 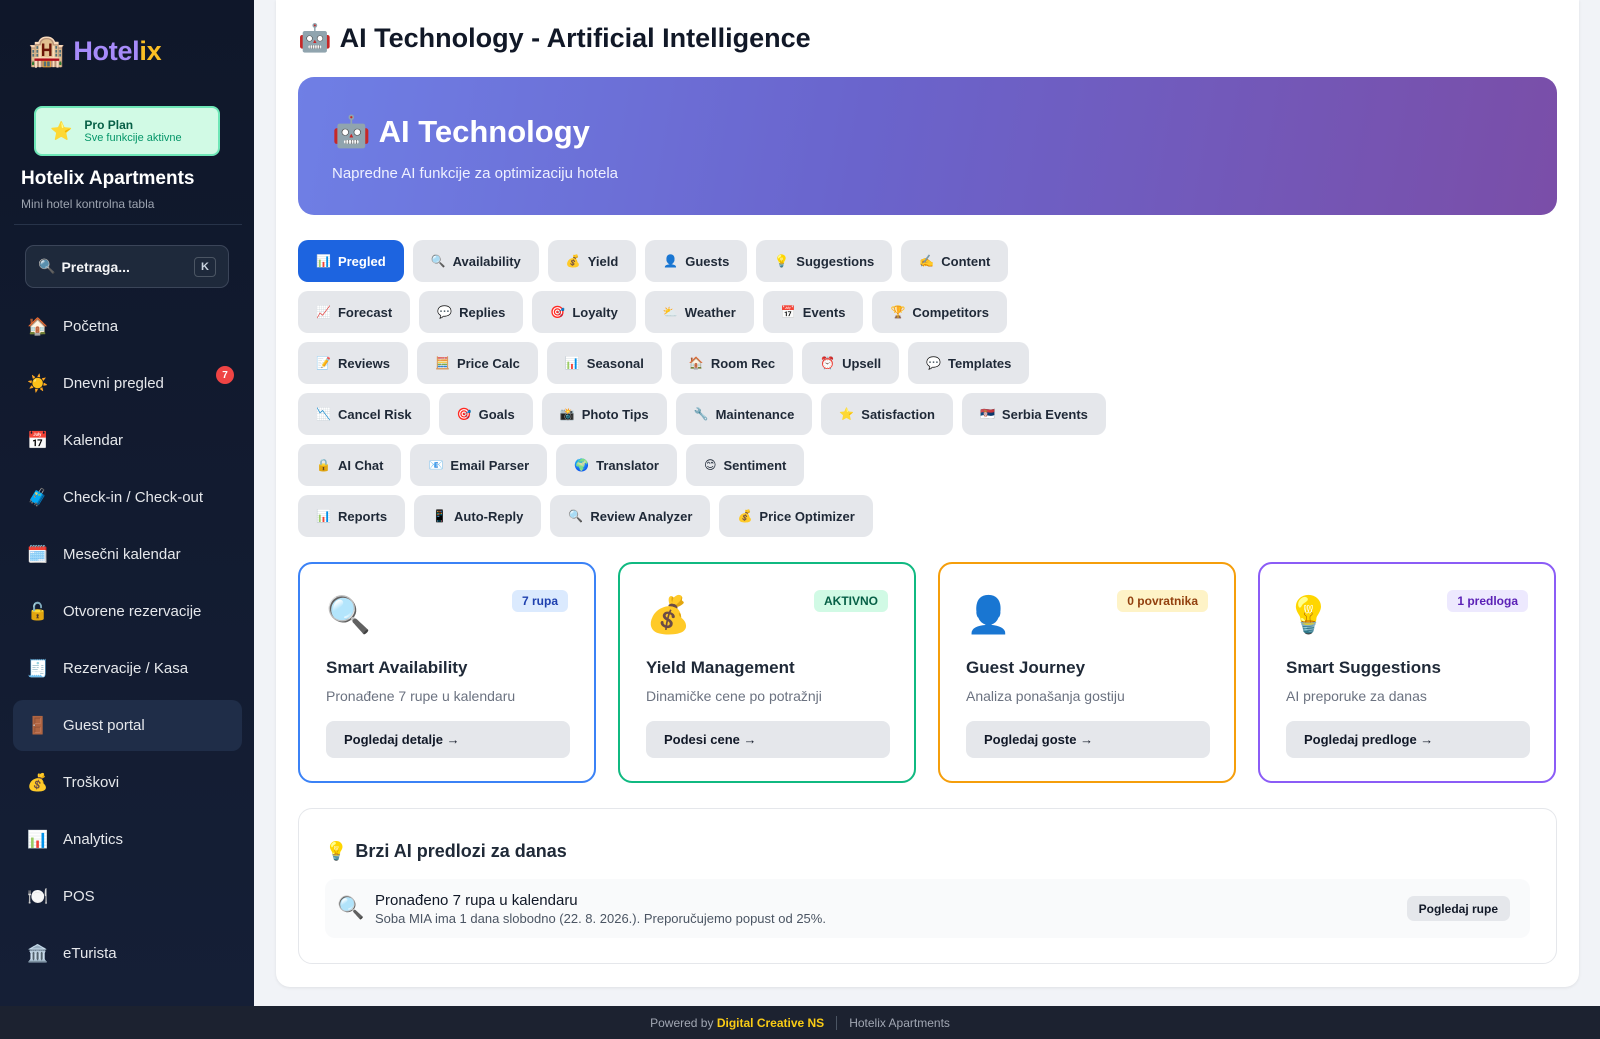 I want to click on tab-yield: 💰 Yield, so click(x=592, y=261).